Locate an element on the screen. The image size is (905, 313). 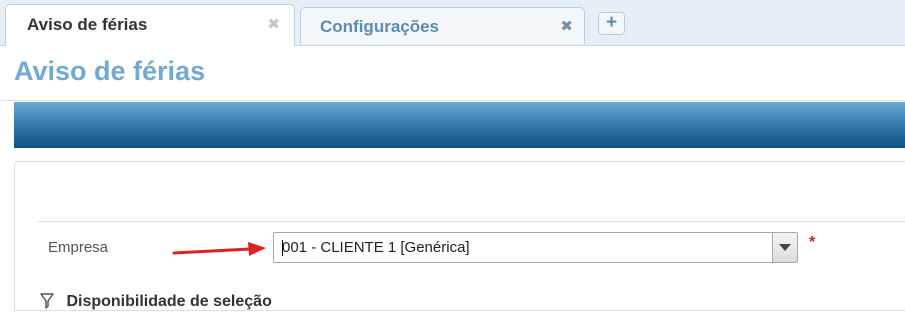
tab-aviso-de-ferias: Aviso de férias ✖ is located at coordinates (150, 25).